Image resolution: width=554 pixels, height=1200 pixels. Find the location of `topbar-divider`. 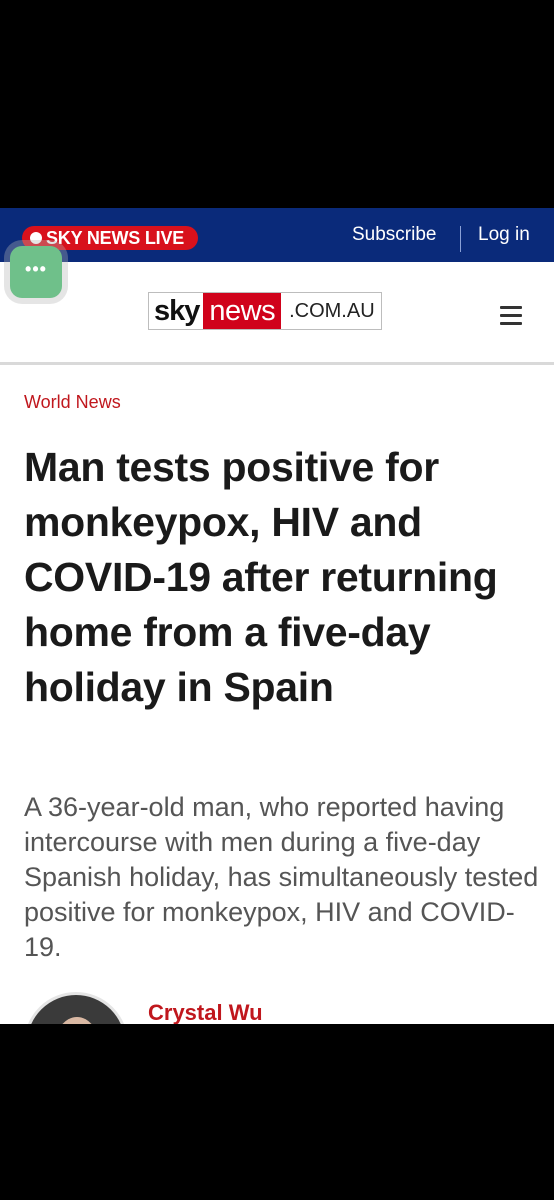

topbar-divider is located at coordinates (460, 239).